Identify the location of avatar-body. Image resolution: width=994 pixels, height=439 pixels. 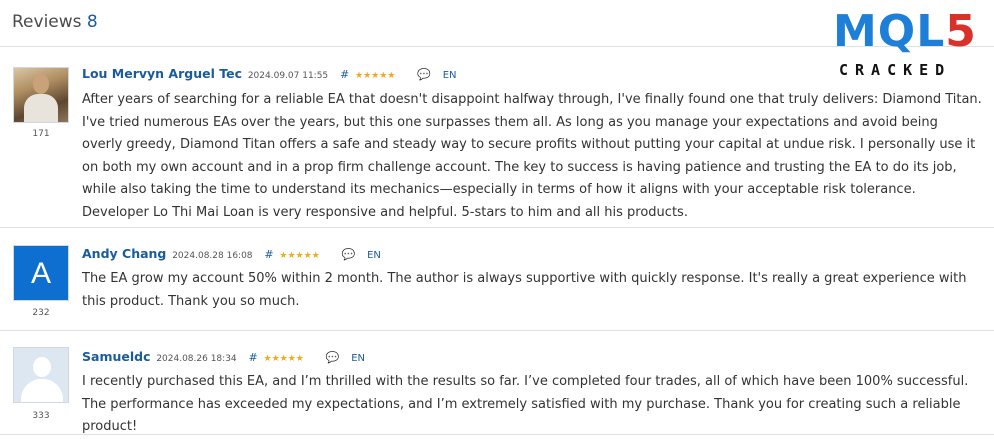
(41, 108).